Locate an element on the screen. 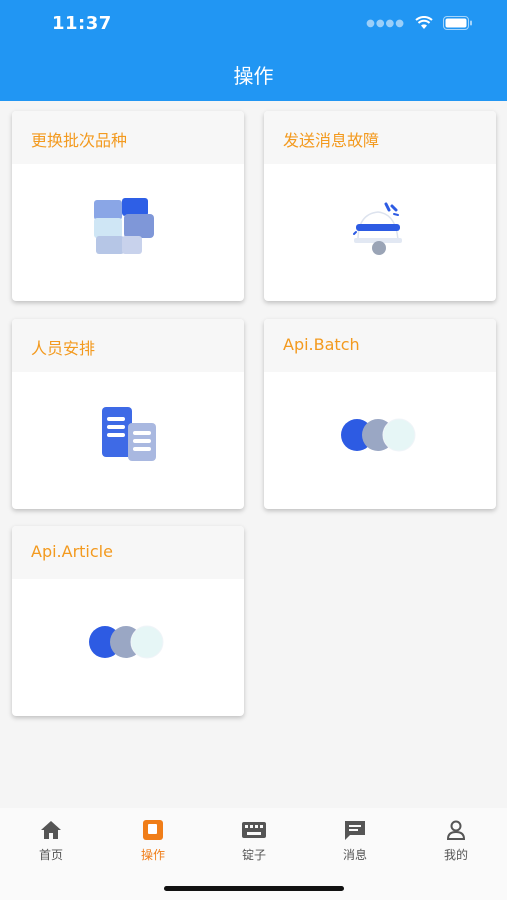 This screenshot has height=900, width=507. battery-icon is located at coordinates (457, 23).